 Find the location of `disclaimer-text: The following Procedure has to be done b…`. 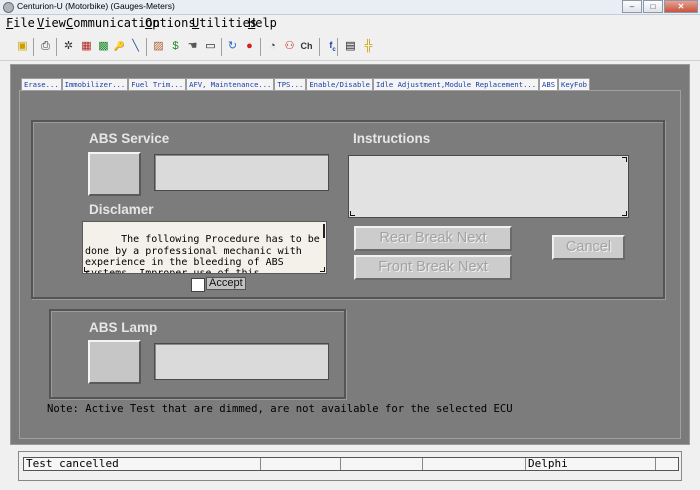

disclaimer-text: The following Procedure has to be done b… is located at coordinates (205, 254).